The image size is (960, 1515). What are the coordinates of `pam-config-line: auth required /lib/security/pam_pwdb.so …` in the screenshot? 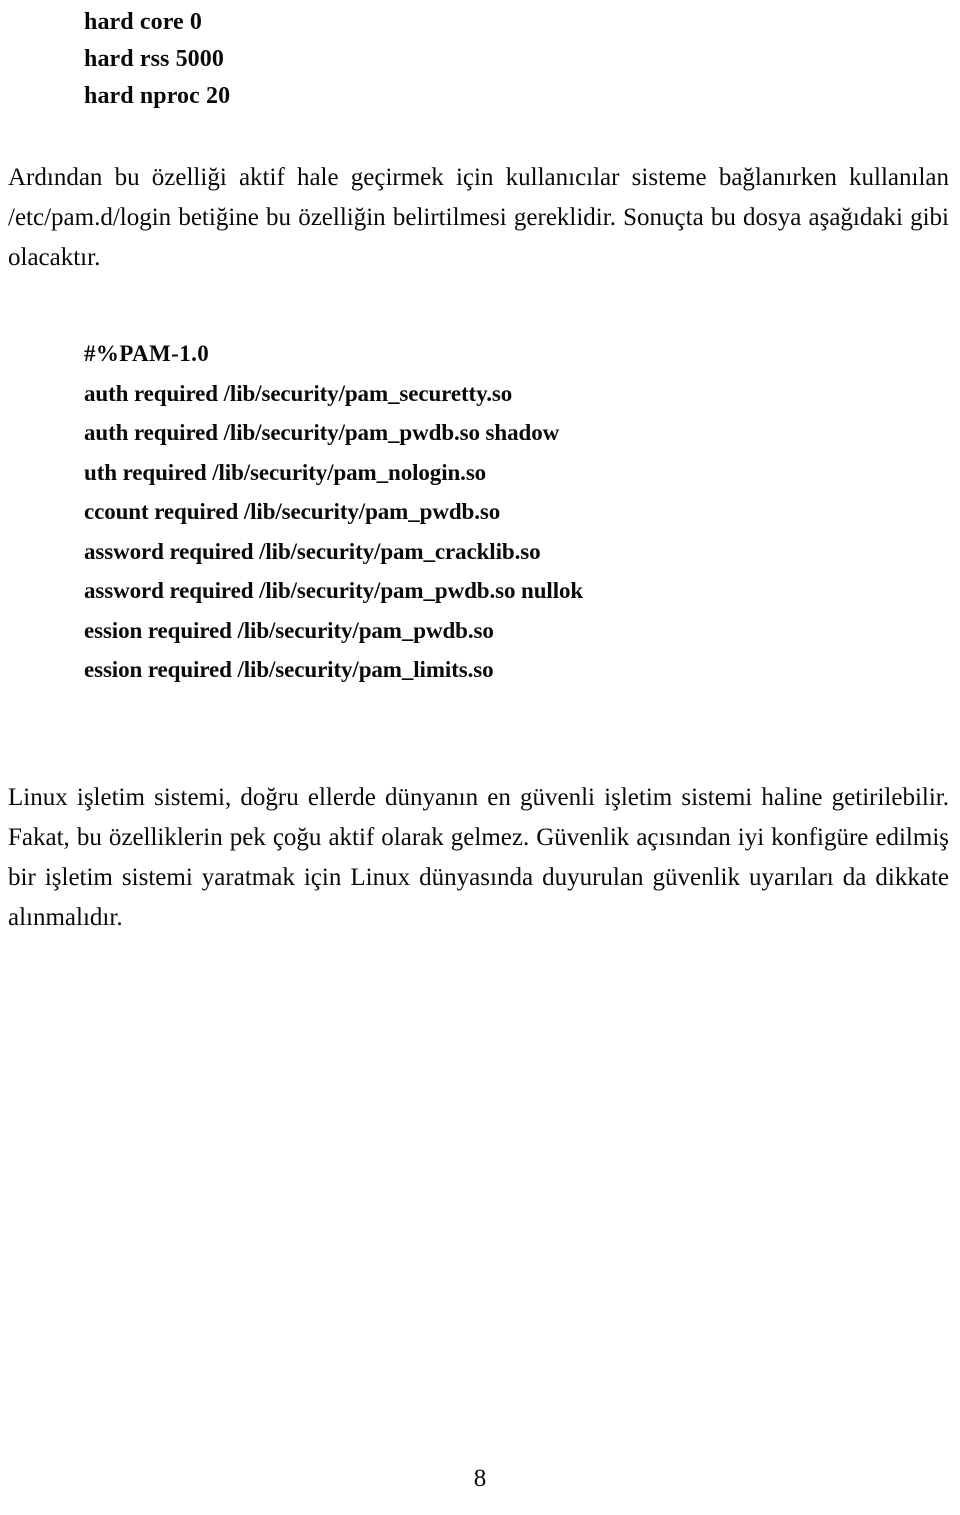 It's located at (322, 432).